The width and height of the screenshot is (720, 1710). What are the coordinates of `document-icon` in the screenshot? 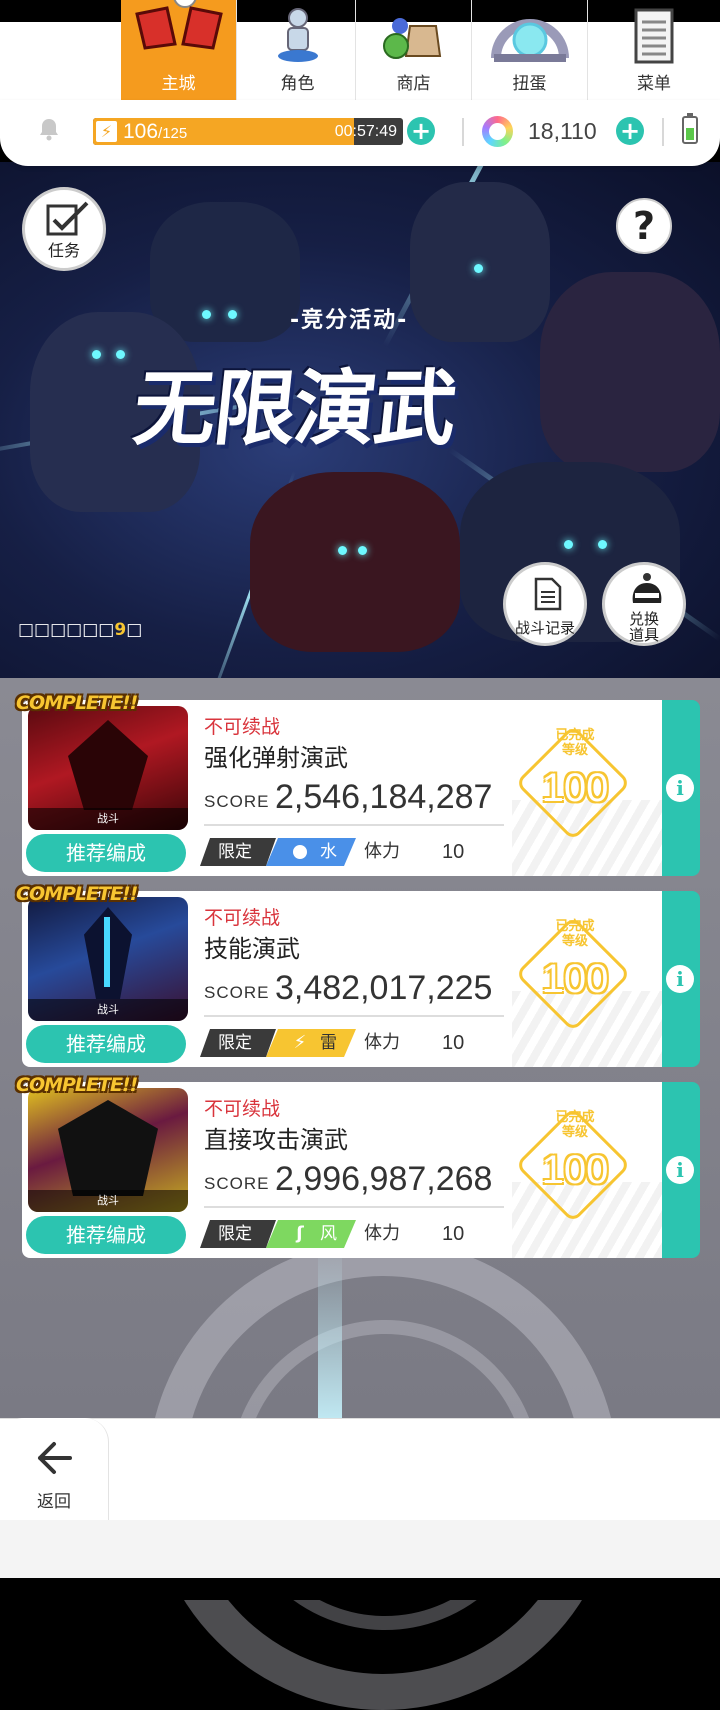 It's located at (548, 594).